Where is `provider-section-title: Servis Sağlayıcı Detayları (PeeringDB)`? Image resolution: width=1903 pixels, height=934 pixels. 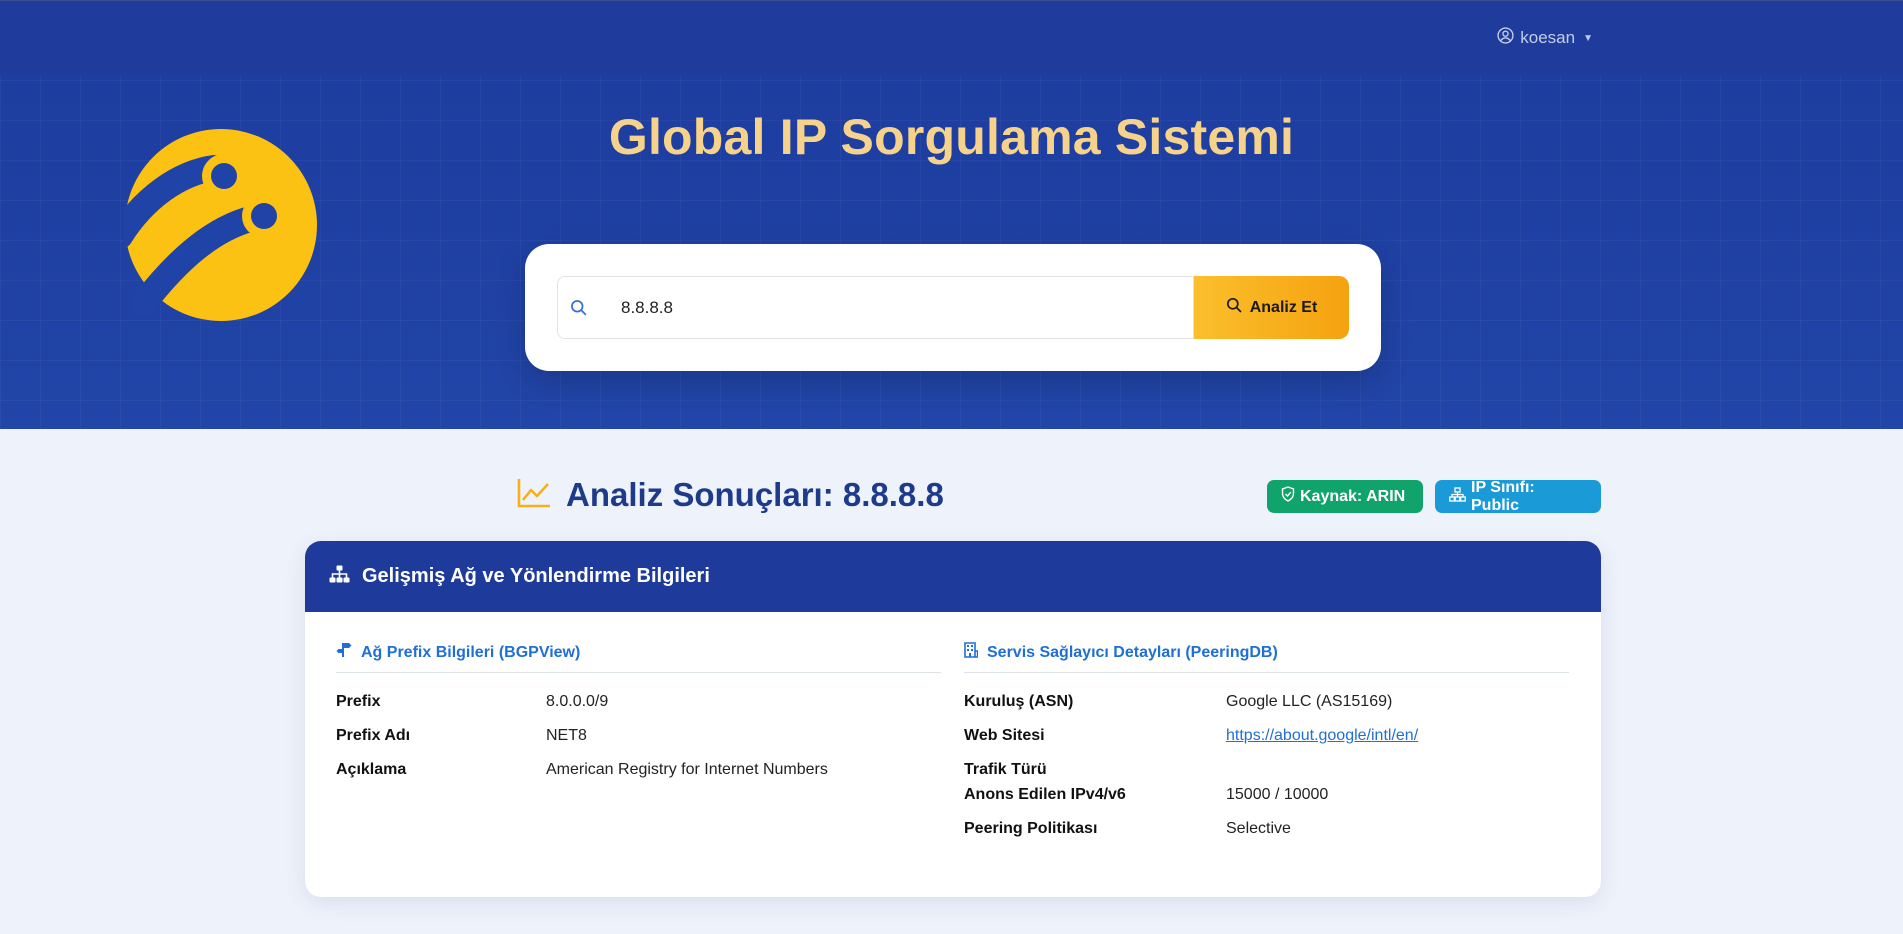
provider-section-title: Servis Sağlayıcı Detayları (PeeringDB) is located at coordinates (1266, 657).